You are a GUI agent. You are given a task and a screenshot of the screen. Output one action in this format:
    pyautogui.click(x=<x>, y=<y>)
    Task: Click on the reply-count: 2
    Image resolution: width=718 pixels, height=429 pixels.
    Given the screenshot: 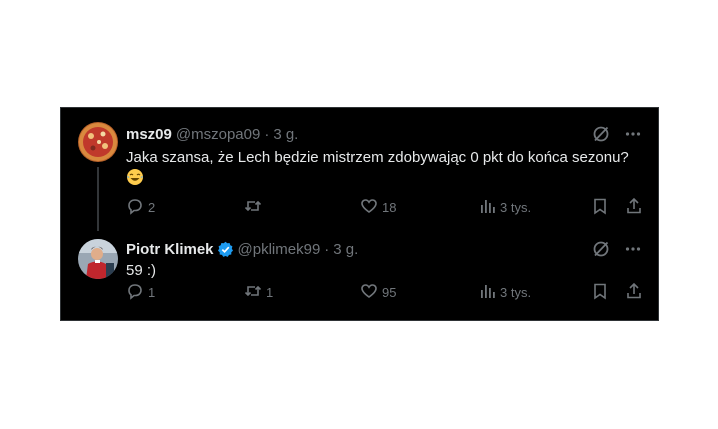 What is the action you would take?
    pyautogui.click(x=152, y=207)
    